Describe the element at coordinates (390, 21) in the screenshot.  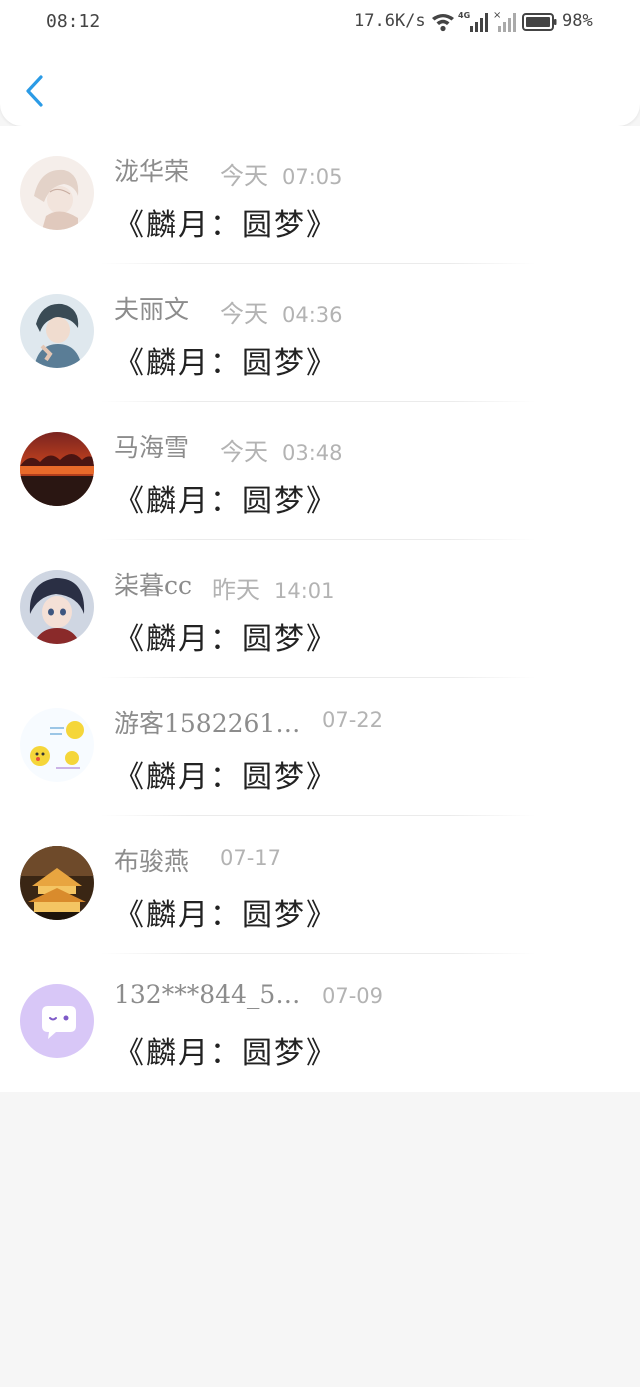
I see `network-speed: 17.6K/s` at that location.